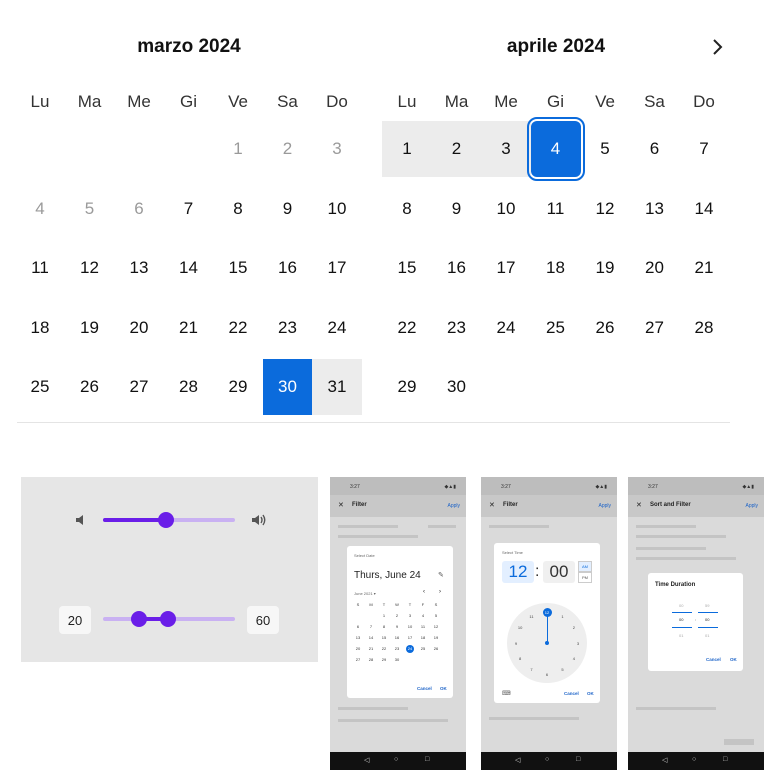 Image resolution: width=775 pixels, height=778 pixels. Describe the element at coordinates (436, 649) in the screenshot. I see `mini-calendar-day: 26` at that location.